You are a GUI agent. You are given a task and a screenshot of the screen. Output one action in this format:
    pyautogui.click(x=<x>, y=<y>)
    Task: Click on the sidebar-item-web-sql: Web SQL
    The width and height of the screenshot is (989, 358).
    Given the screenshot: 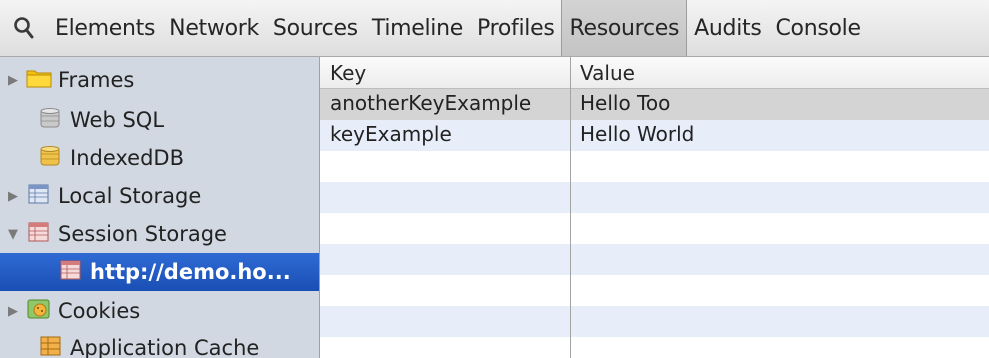 What is the action you would take?
    pyautogui.click(x=159, y=120)
    